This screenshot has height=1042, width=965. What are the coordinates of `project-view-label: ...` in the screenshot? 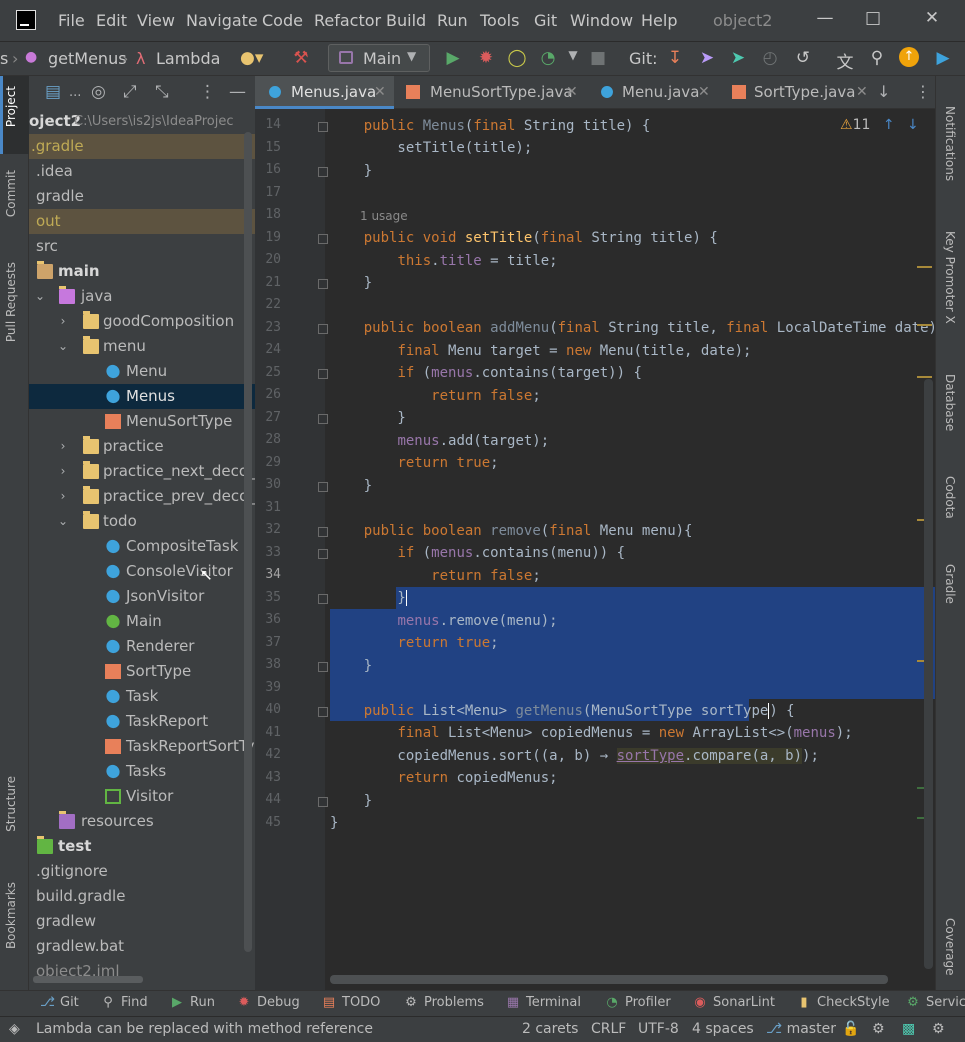 It's located at (75, 92).